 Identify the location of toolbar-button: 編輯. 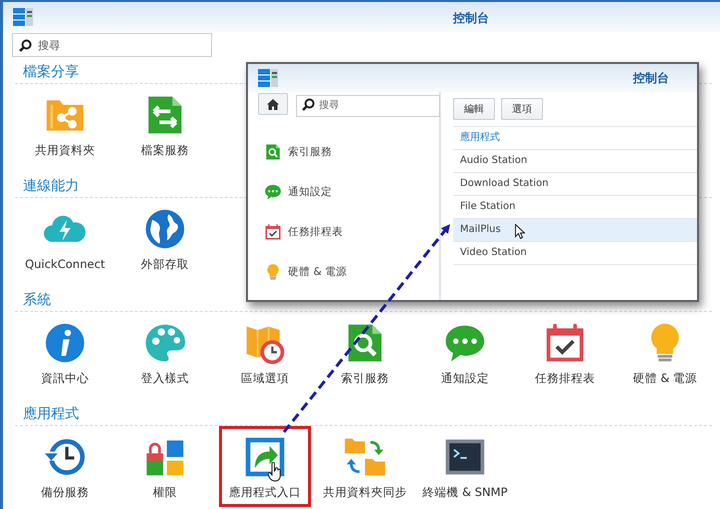
(474, 109).